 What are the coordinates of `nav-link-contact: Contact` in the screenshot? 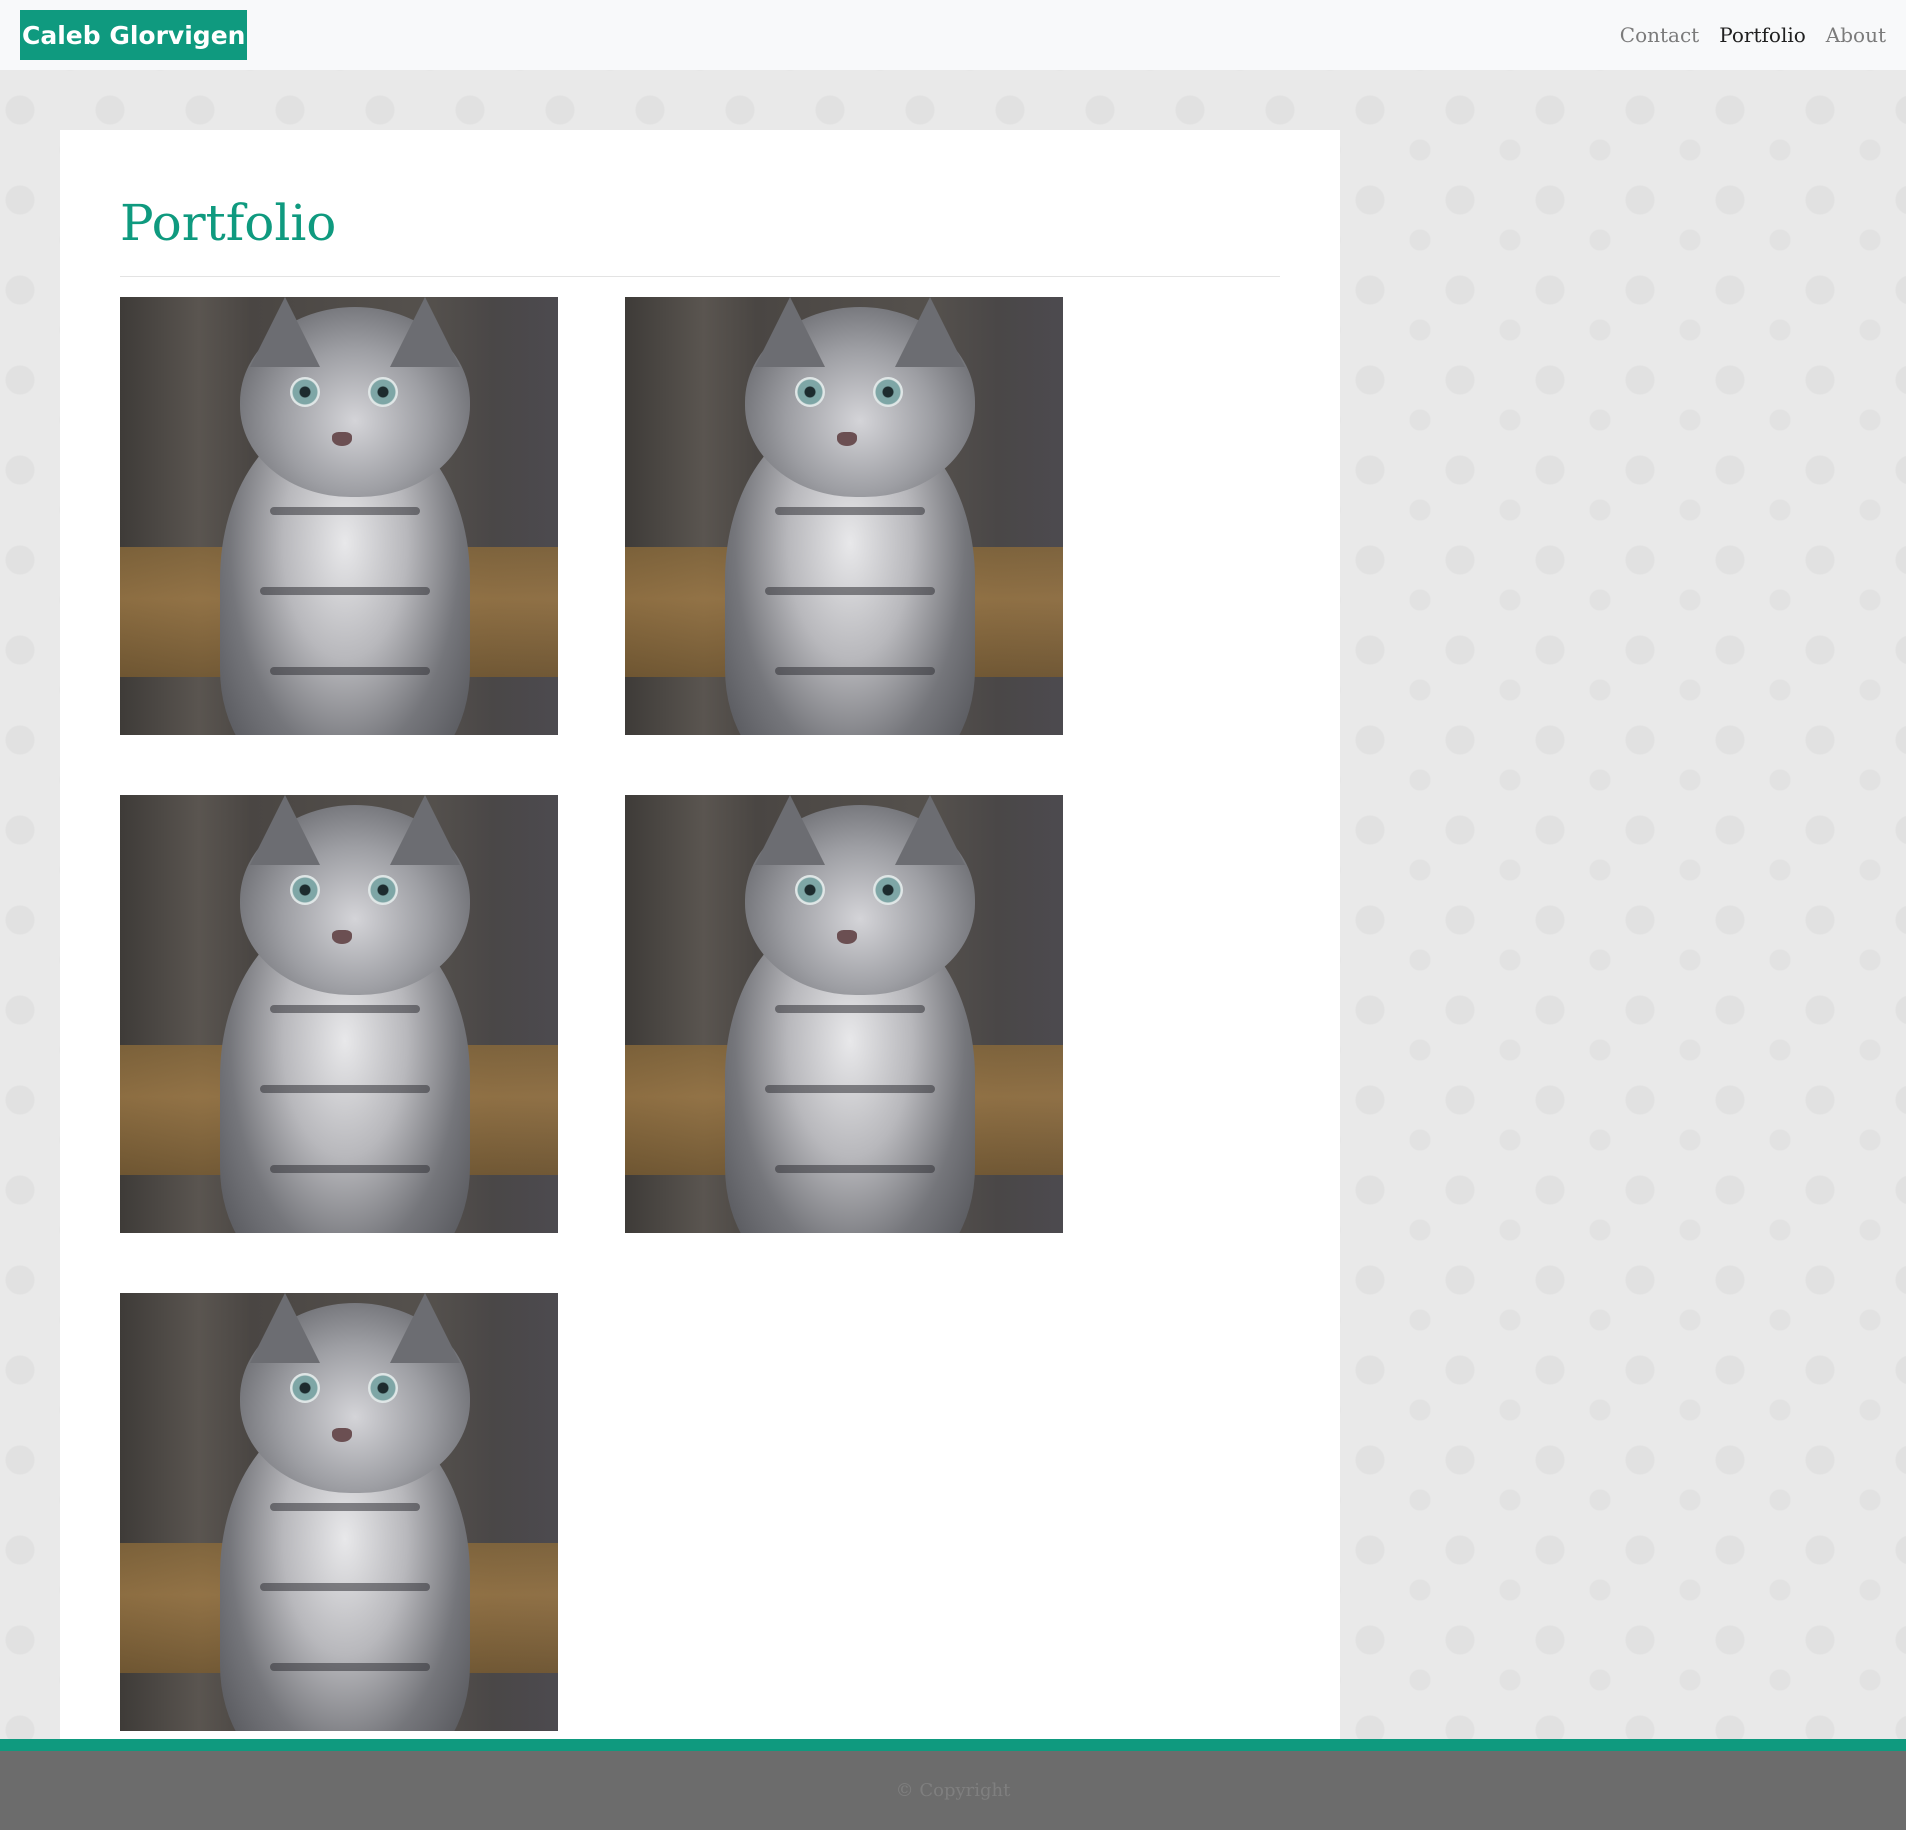 It's located at (1659, 35).